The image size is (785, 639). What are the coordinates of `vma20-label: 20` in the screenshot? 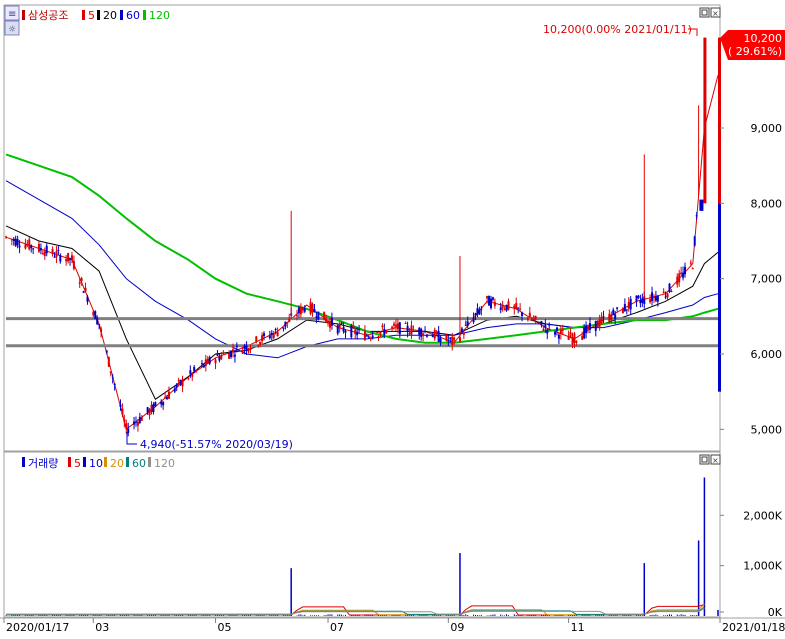 It's located at (117, 463).